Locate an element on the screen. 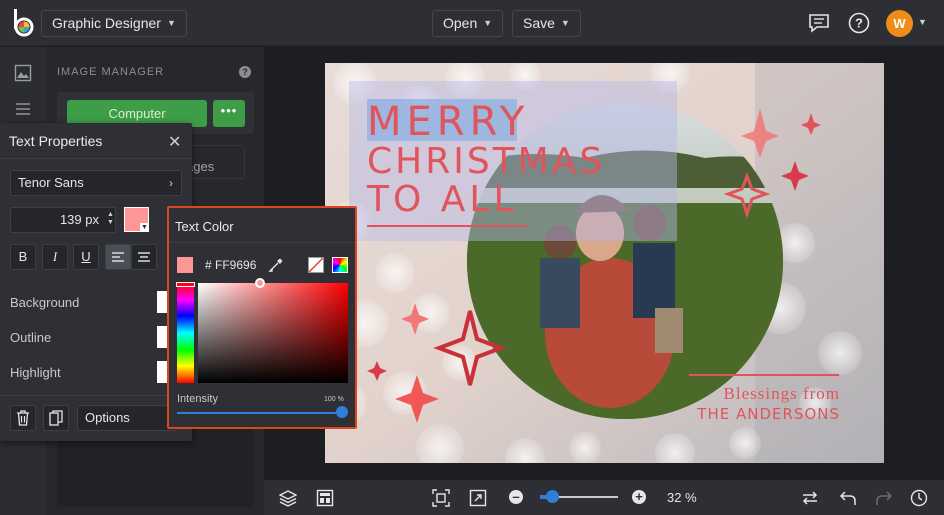 This screenshot has height=515, width=944. align-left-button is located at coordinates (118, 257).